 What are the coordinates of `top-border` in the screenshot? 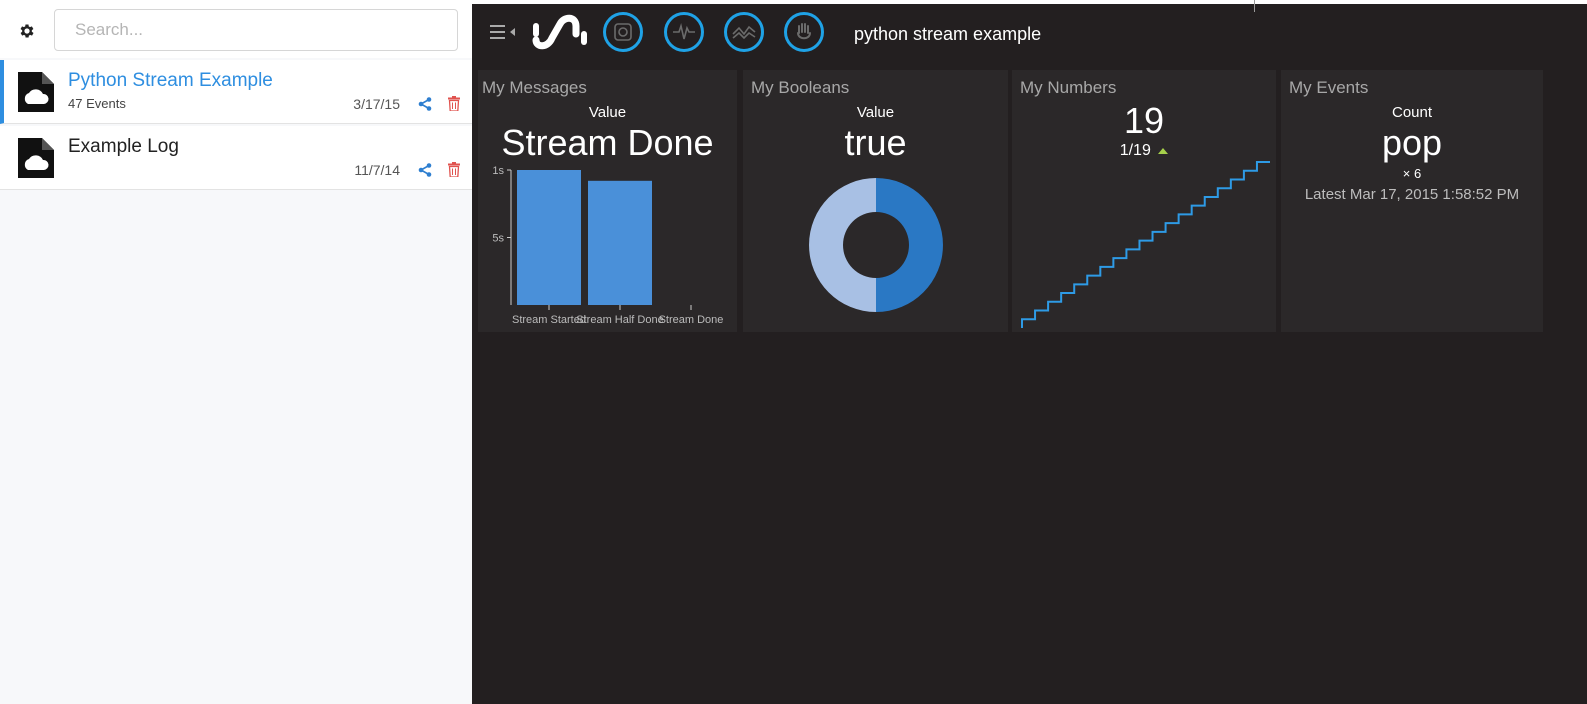 It's located at (1029, 2).